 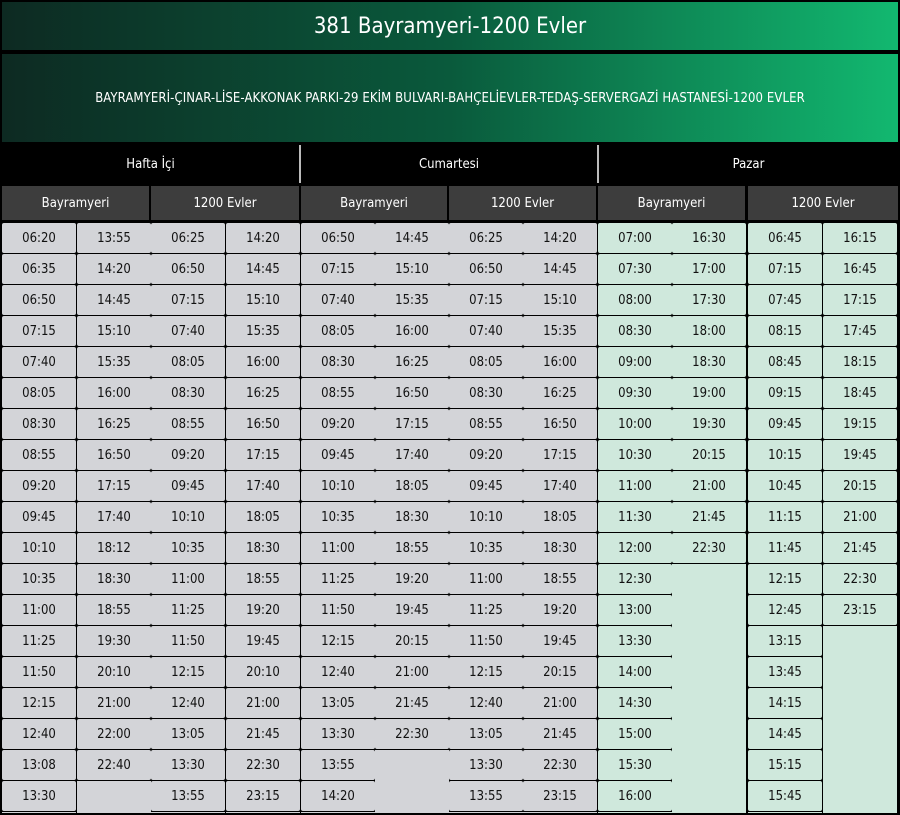 I want to click on departure-time: 13:00, so click(x=635, y=610).